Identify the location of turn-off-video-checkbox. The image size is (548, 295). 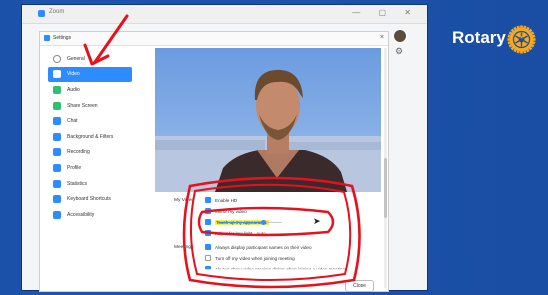
(208, 258).